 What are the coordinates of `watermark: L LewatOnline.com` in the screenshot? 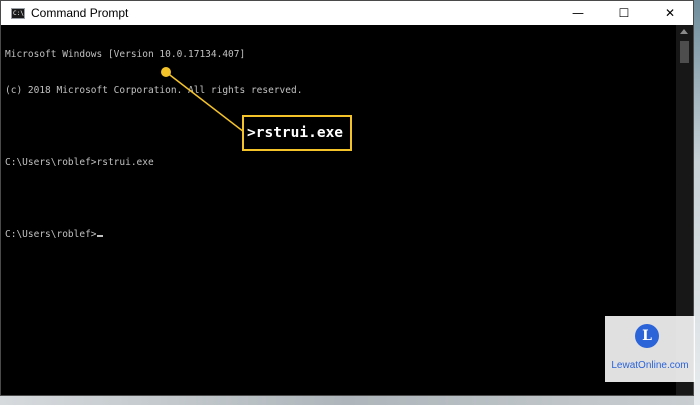 It's located at (650, 349).